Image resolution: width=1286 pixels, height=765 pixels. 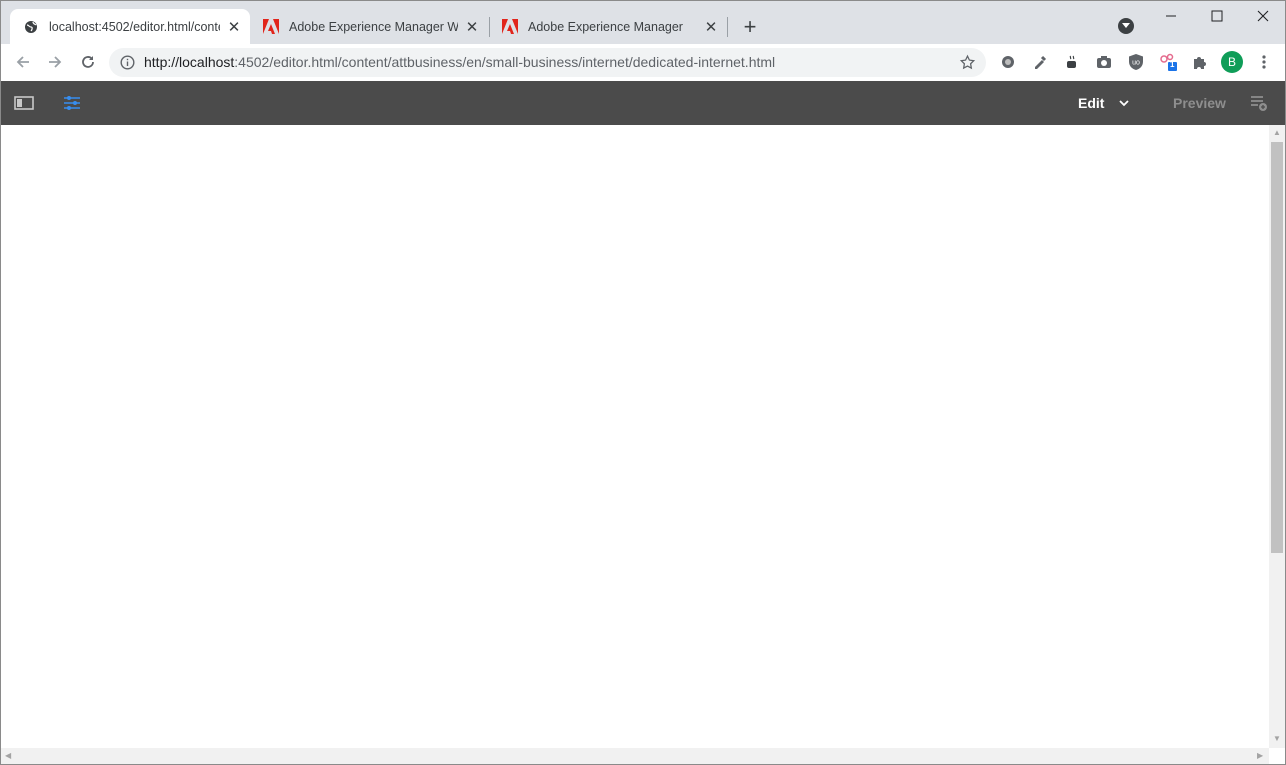 I want to click on reload-button, so click(x=88, y=62).